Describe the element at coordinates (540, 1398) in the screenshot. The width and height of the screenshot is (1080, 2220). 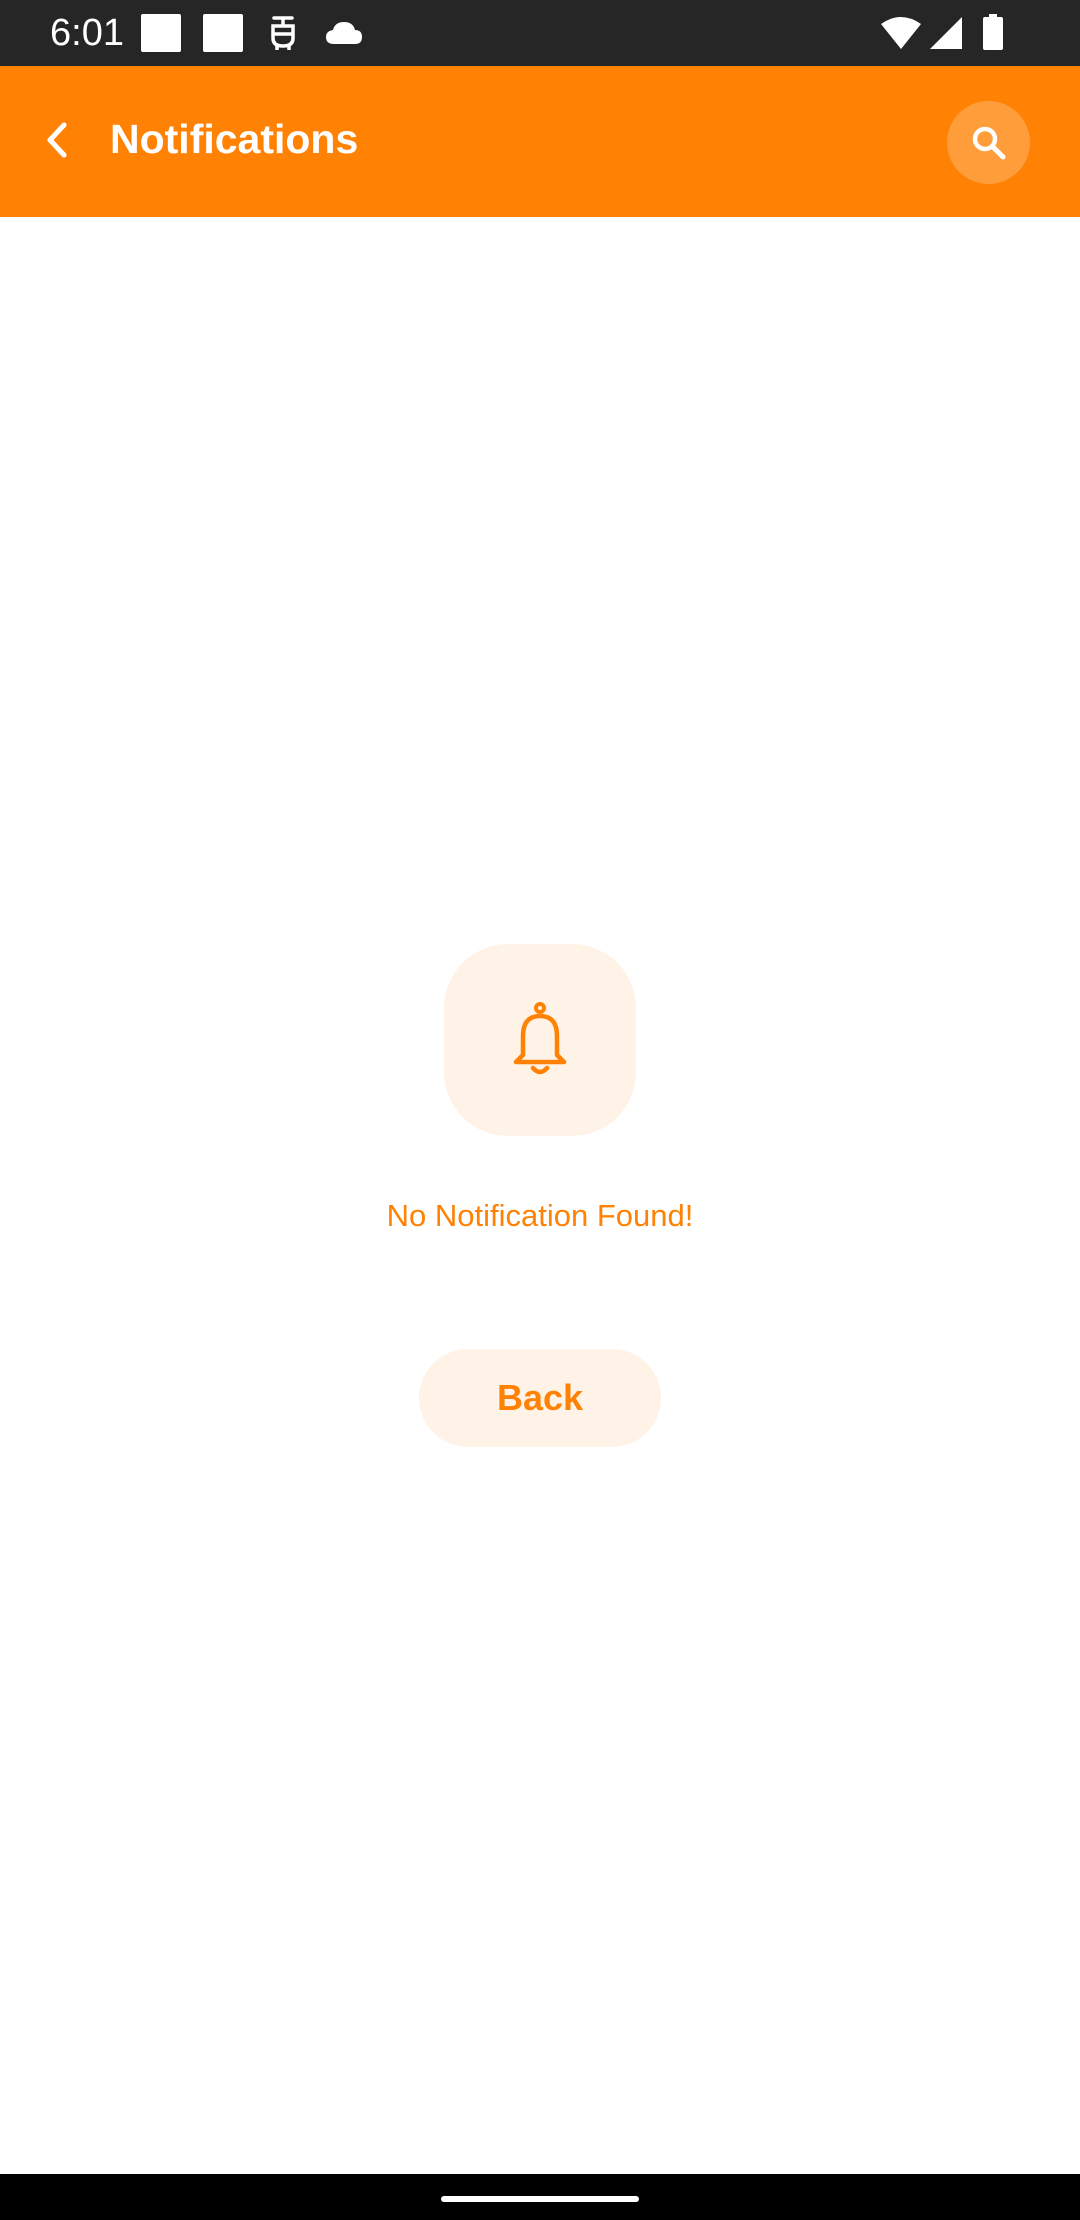
I see `back-button: Back` at that location.